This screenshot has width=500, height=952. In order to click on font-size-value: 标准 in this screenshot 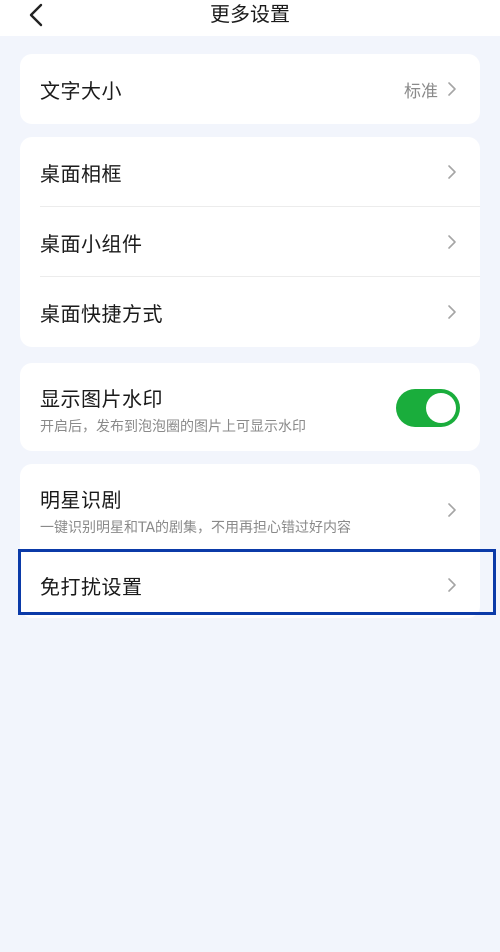, I will do `click(421, 91)`.